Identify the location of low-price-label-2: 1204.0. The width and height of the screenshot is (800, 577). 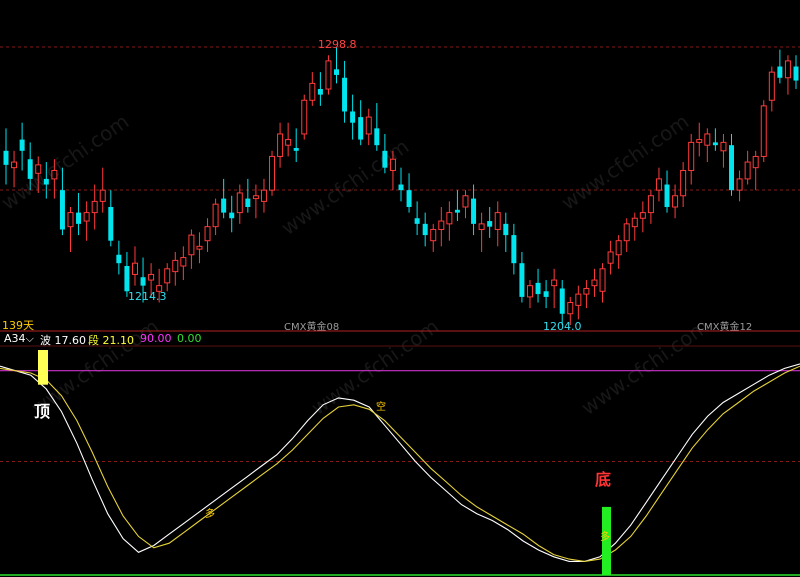
(562, 326).